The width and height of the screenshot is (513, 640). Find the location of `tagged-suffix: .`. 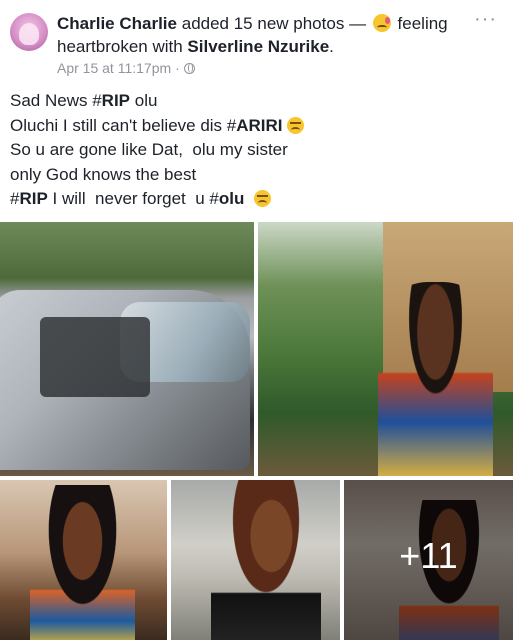

tagged-suffix: . is located at coordinates (331, 46).